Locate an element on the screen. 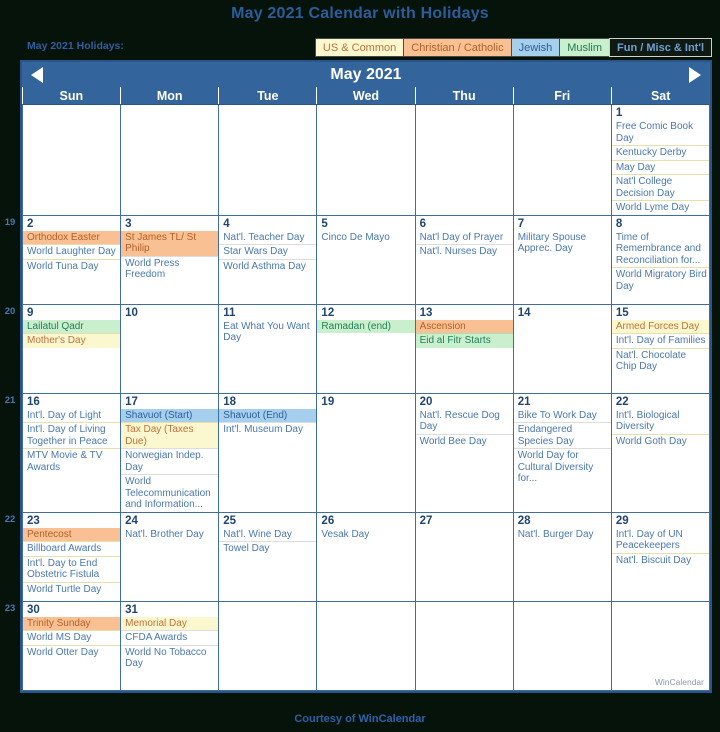 The image size is (720, 732). day-cell-6: 6 Nat'l Day of Prayer Nat'l. Nurses Day is located at coordinates (464, 259).